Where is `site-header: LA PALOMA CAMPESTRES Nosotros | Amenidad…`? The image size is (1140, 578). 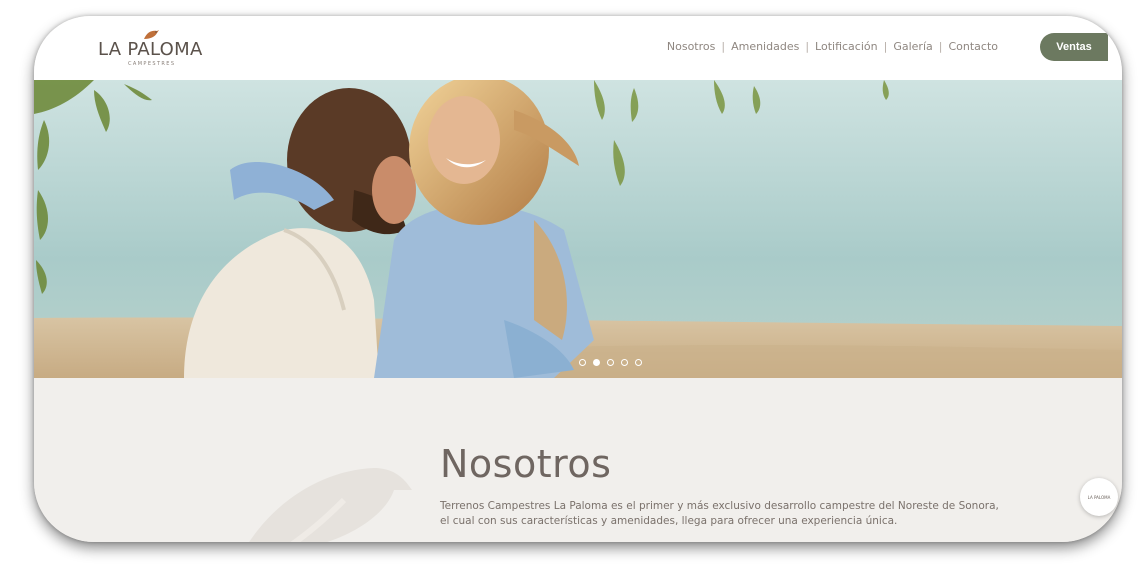 site-header: LA PALOMA CAMPESTRES Nosotros | Amenidad… is located at coordinates (578, 48).